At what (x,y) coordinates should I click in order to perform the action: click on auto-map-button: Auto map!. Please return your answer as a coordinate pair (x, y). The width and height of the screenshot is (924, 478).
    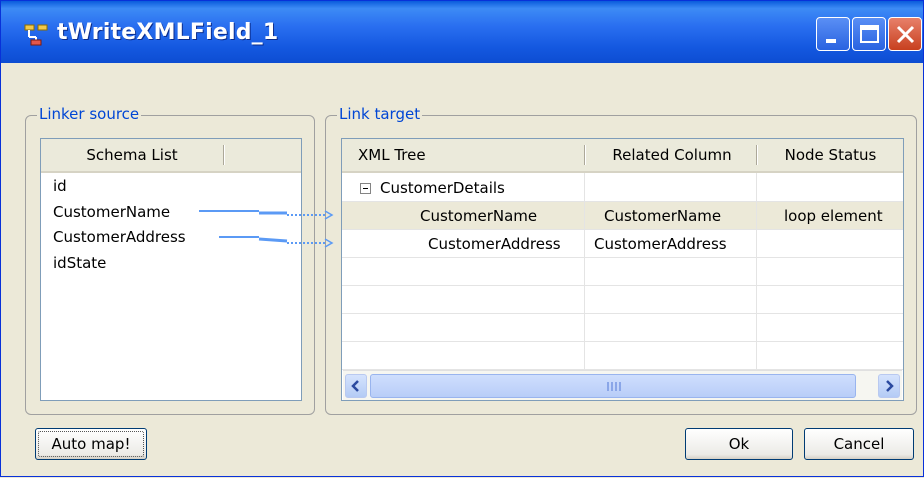
    Looking at the image, I should click on (91, 444).